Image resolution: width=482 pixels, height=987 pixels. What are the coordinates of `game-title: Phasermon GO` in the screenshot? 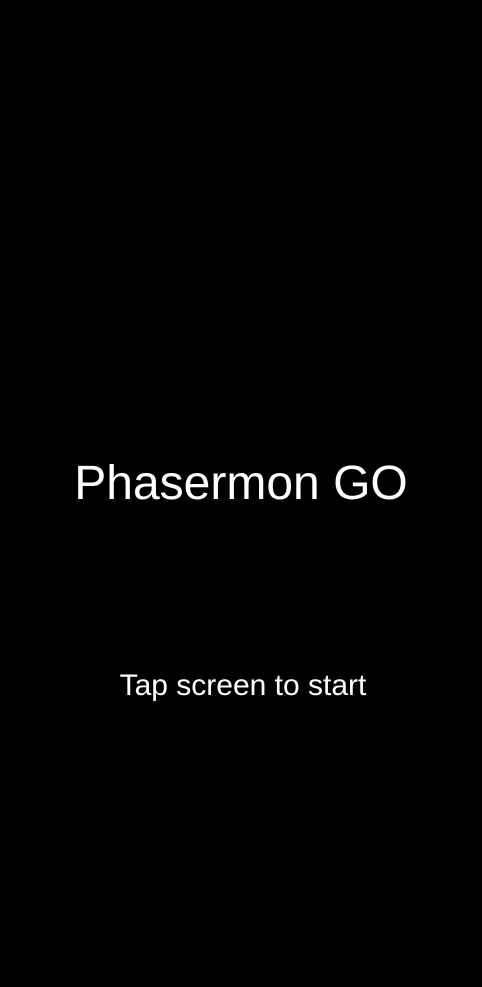 It's located at (241, 483).